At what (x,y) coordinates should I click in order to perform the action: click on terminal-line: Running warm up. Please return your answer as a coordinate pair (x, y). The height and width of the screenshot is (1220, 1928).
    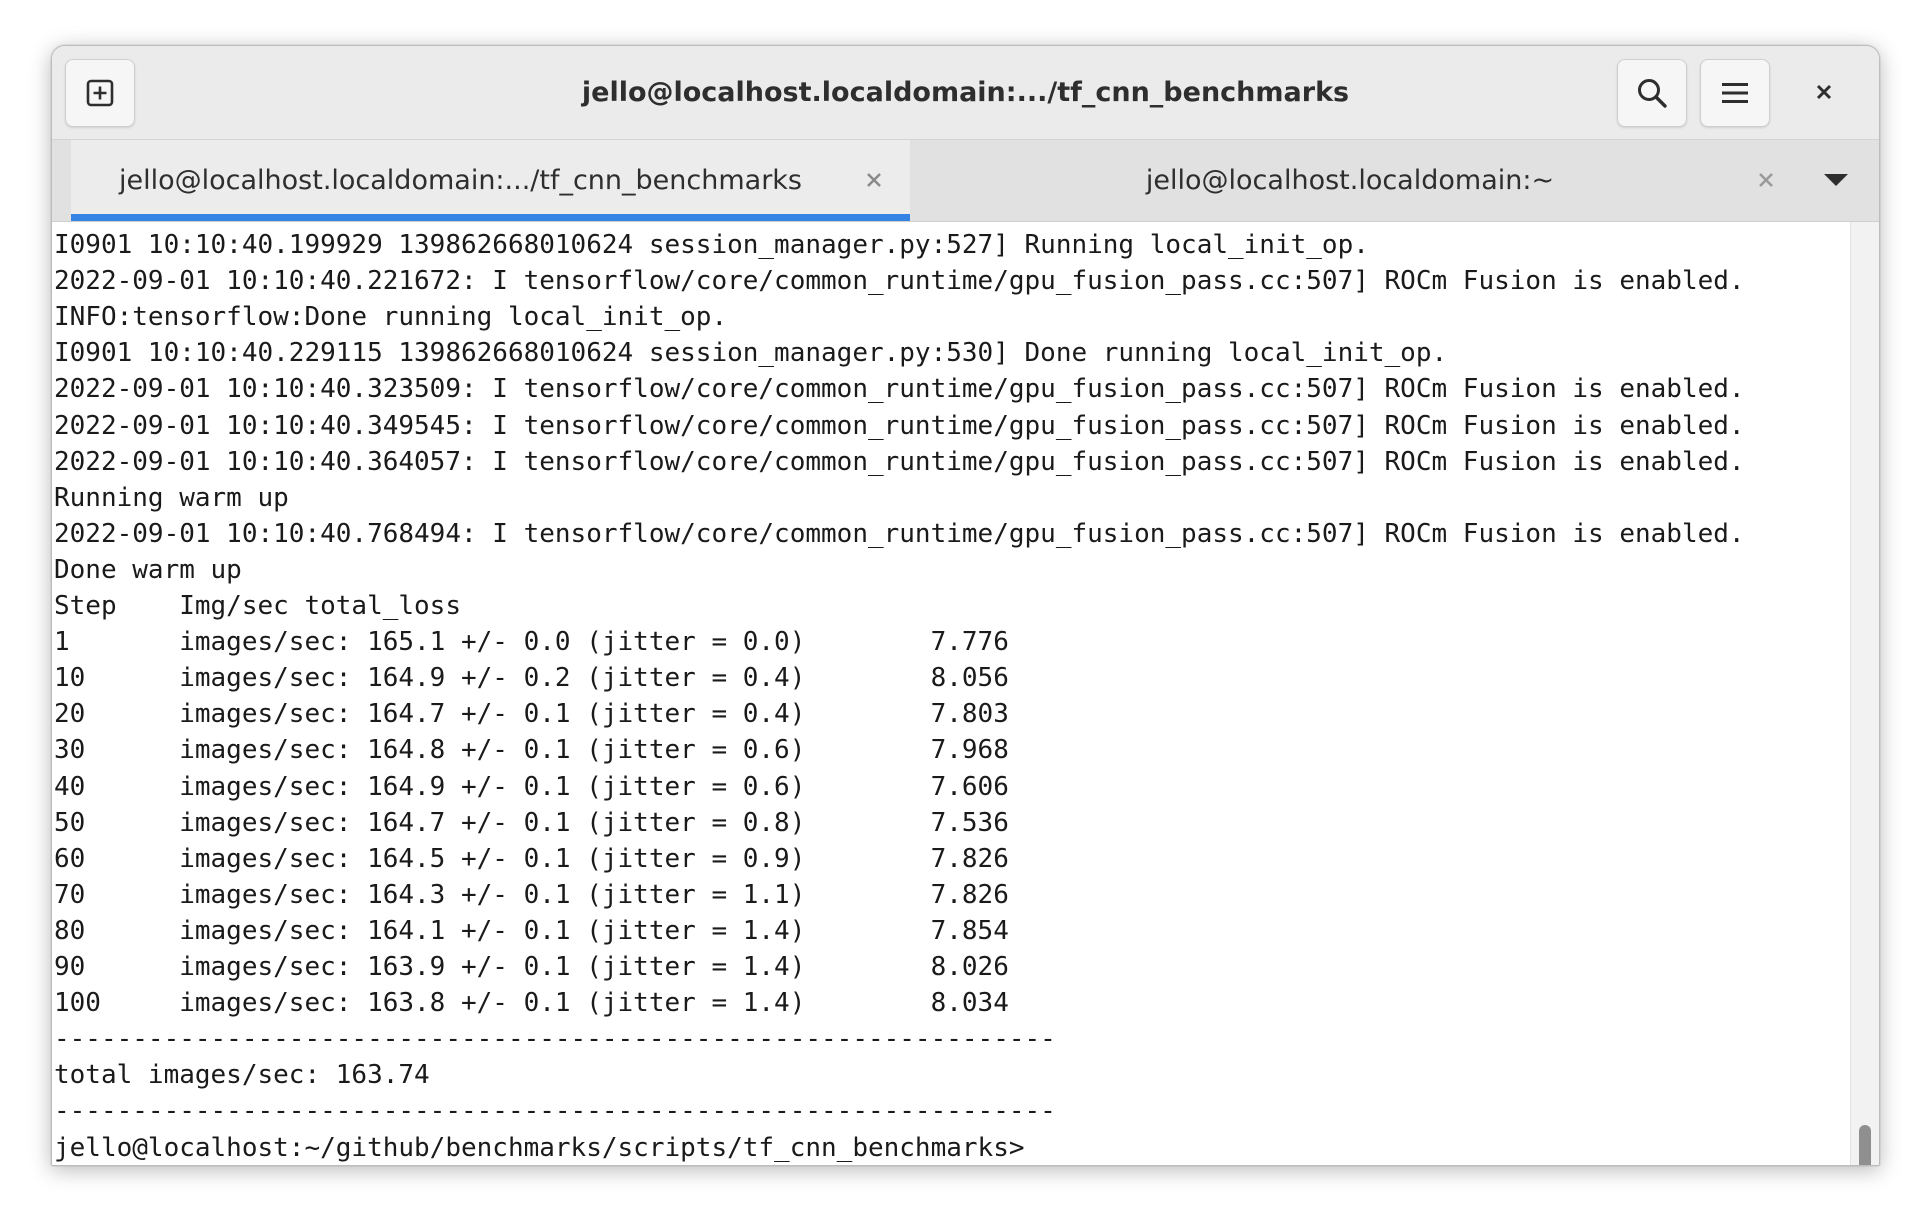
    Looking at the image, I should click on (171, 497).